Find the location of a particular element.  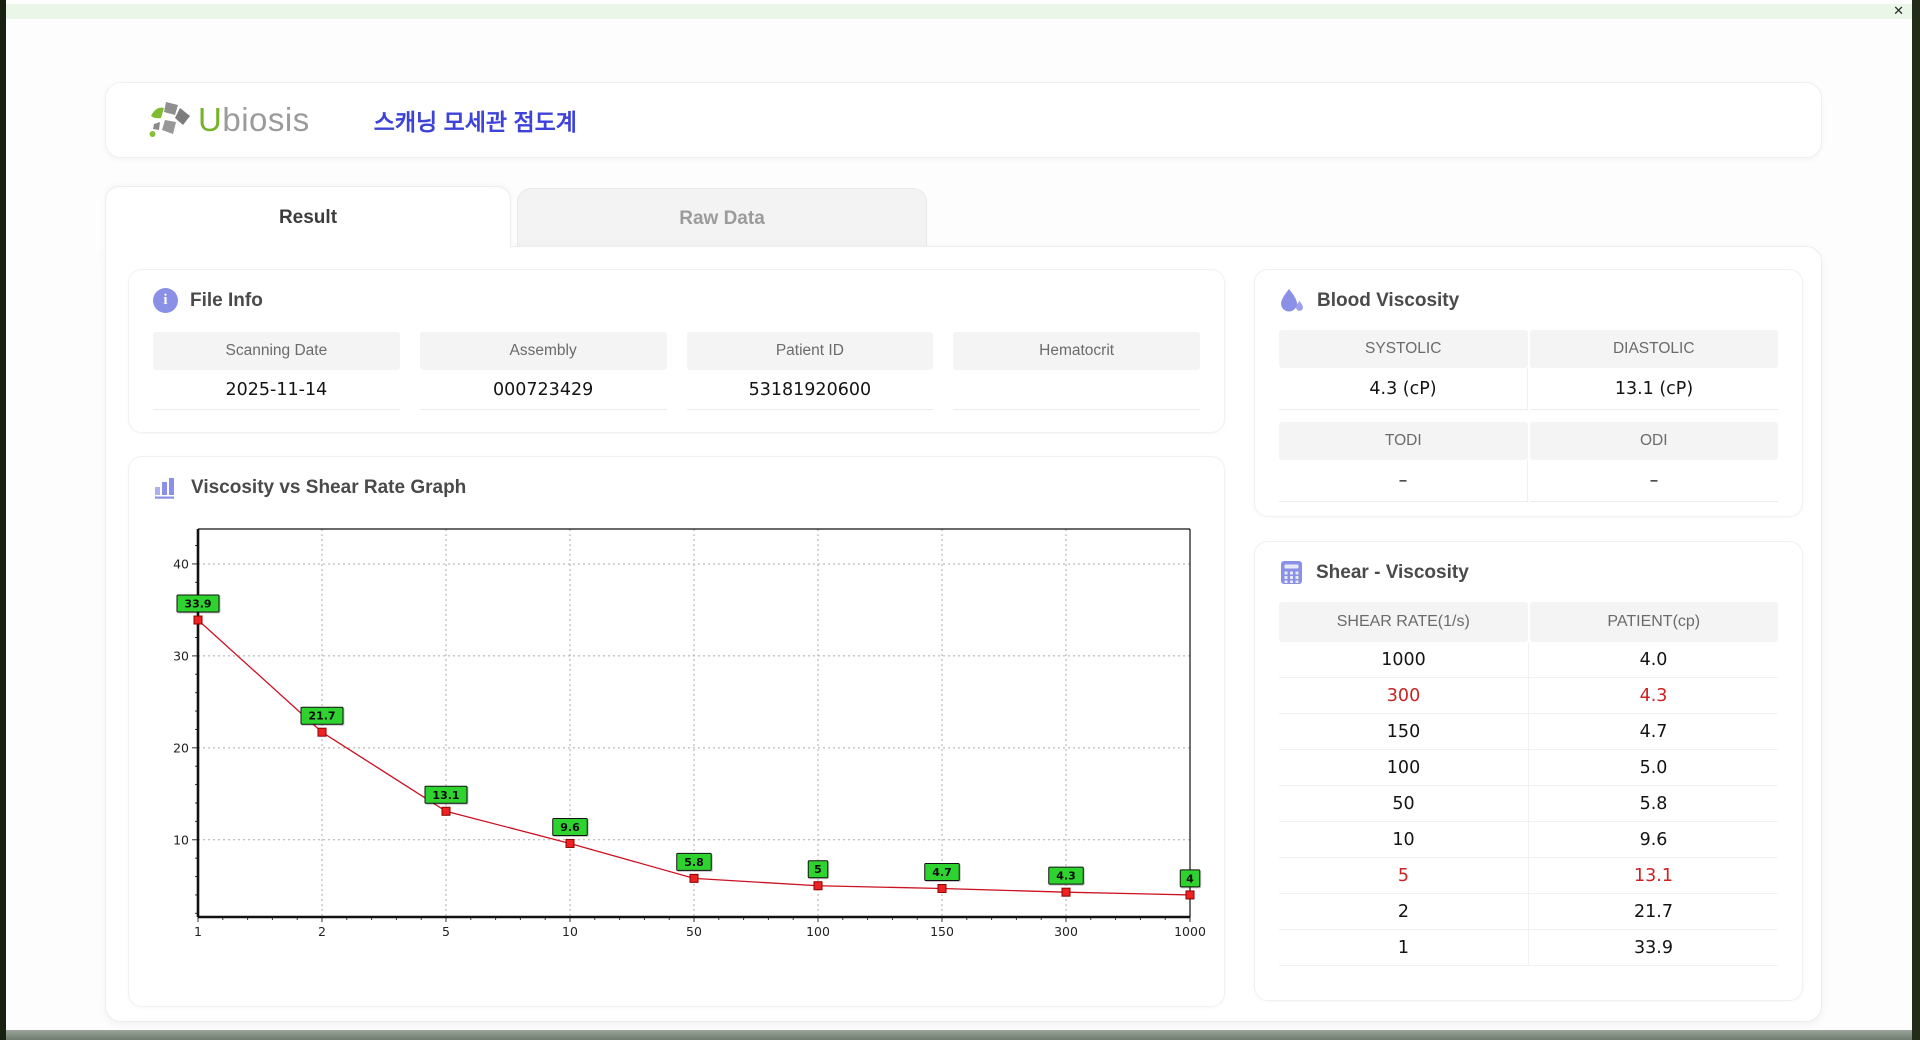

shear-table-row: 150 4.7 is located at coordinates (1528, 732).